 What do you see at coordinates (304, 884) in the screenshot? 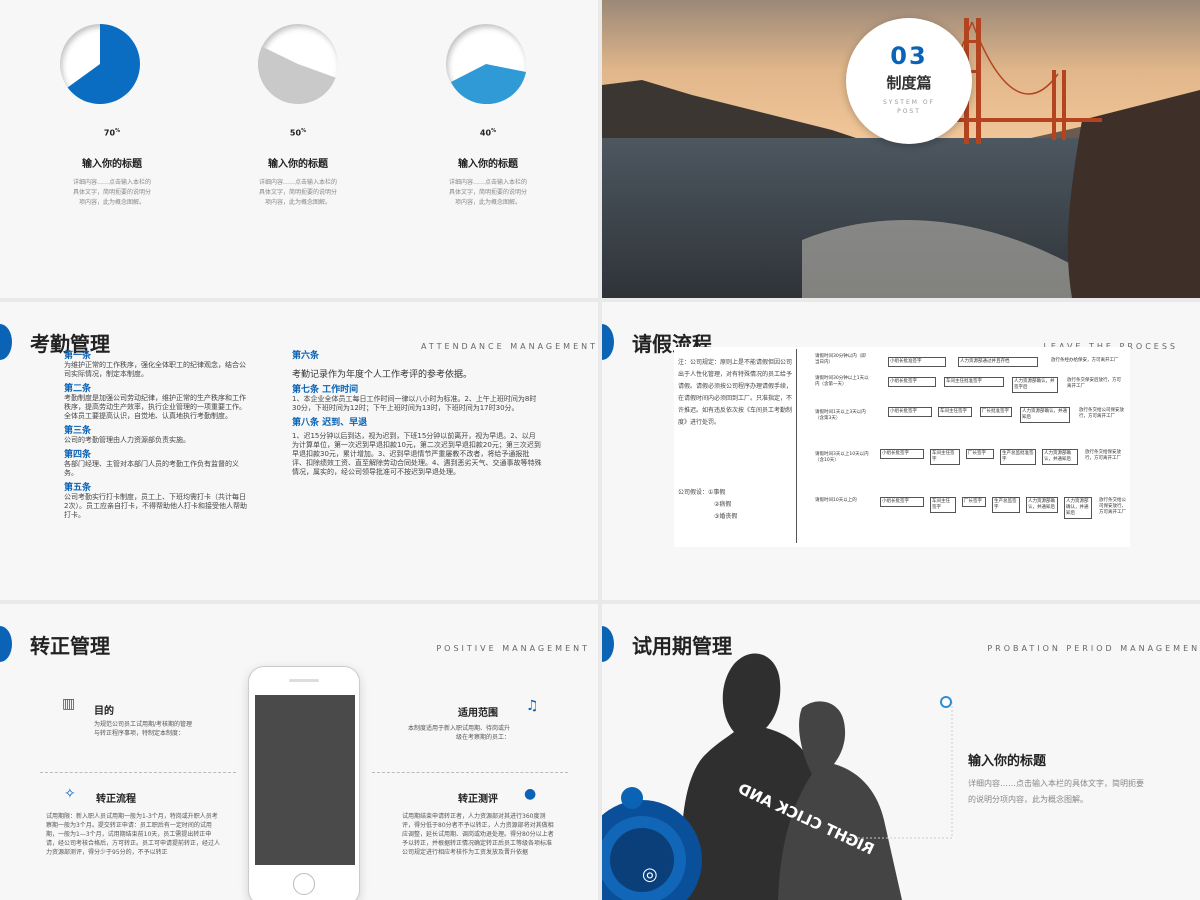
I see `phone-home-button` at bounding box center [304, 884].